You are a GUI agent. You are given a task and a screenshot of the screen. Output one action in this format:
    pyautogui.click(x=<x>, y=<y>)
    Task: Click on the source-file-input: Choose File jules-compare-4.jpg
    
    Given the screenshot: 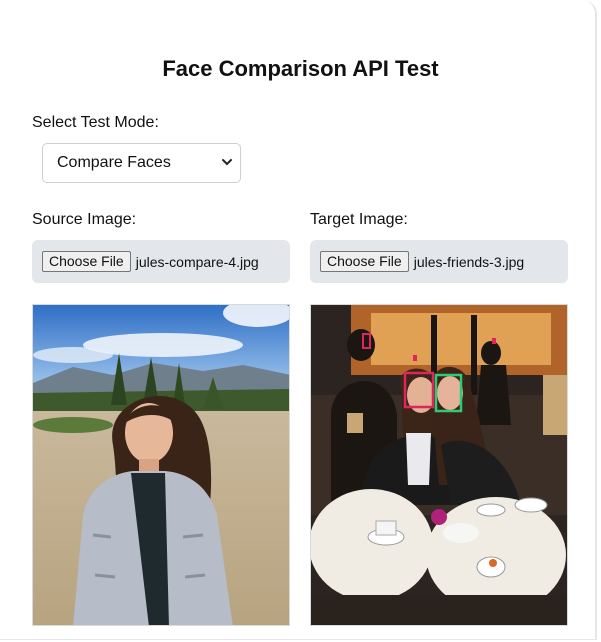 What is the action you would take?
    pyautogui.click(x=161, y=261)
    